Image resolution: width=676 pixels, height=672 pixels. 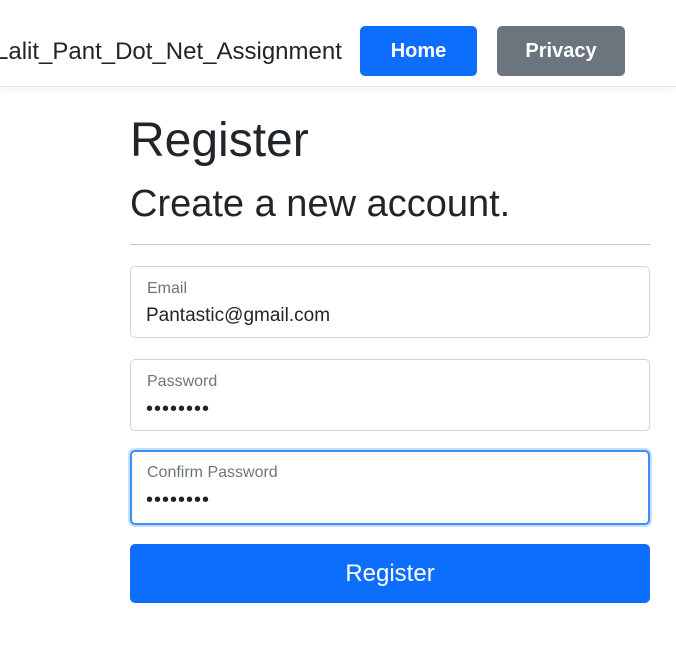 What do you see at coordinates (390, 395) in the screenshot?
I see `password-field: Password` at bounding box center [390, 395].